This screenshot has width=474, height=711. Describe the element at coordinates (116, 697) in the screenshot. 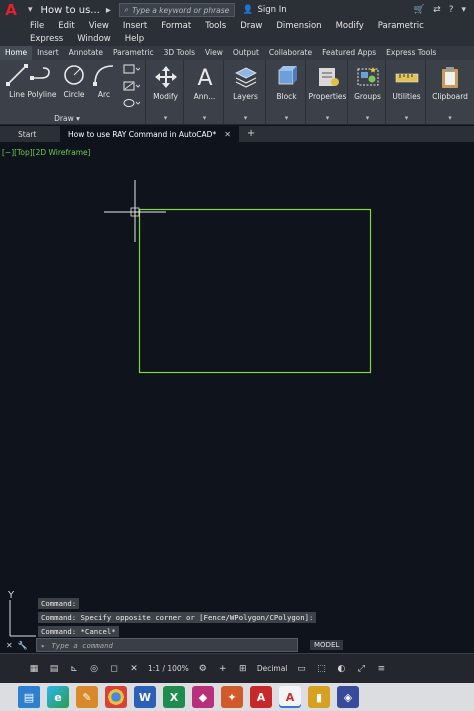

I see `chrome-browser-icon` at that location.